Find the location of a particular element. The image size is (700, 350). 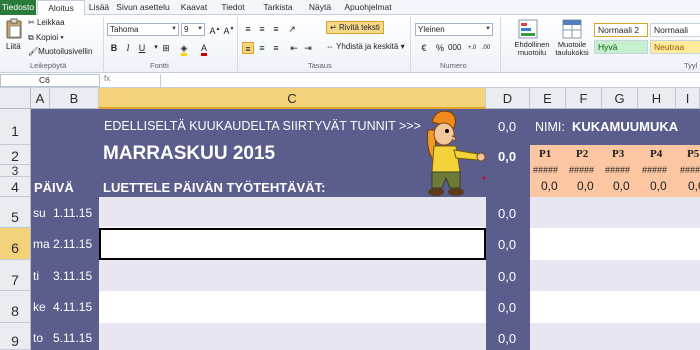

tab-addins: Apuohjelmat is located at coordinates (368, 7).